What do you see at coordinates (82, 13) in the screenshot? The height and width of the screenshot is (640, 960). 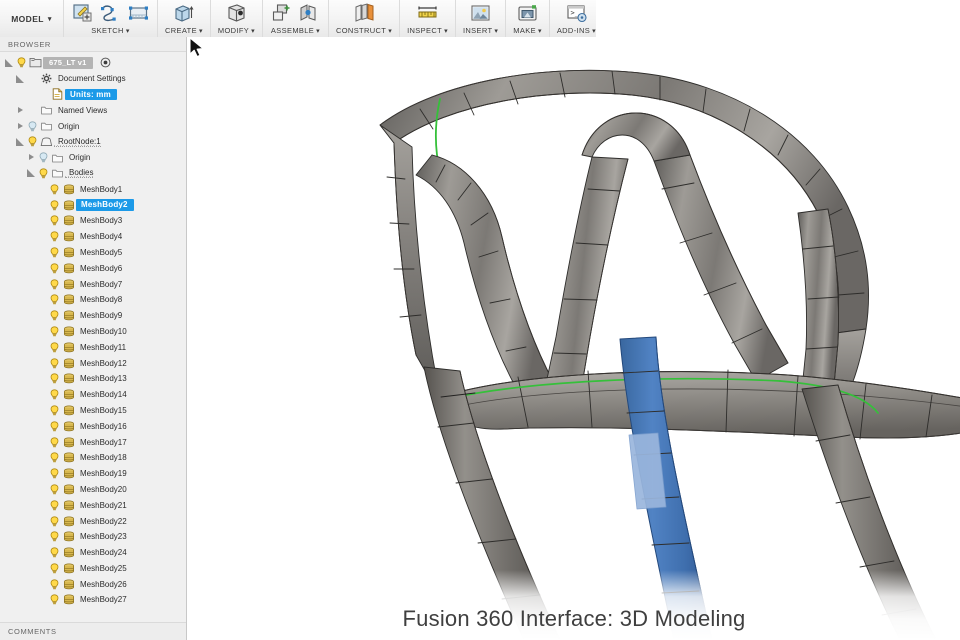 I see `create-sketch-icon` at bounding box center [82, 13].